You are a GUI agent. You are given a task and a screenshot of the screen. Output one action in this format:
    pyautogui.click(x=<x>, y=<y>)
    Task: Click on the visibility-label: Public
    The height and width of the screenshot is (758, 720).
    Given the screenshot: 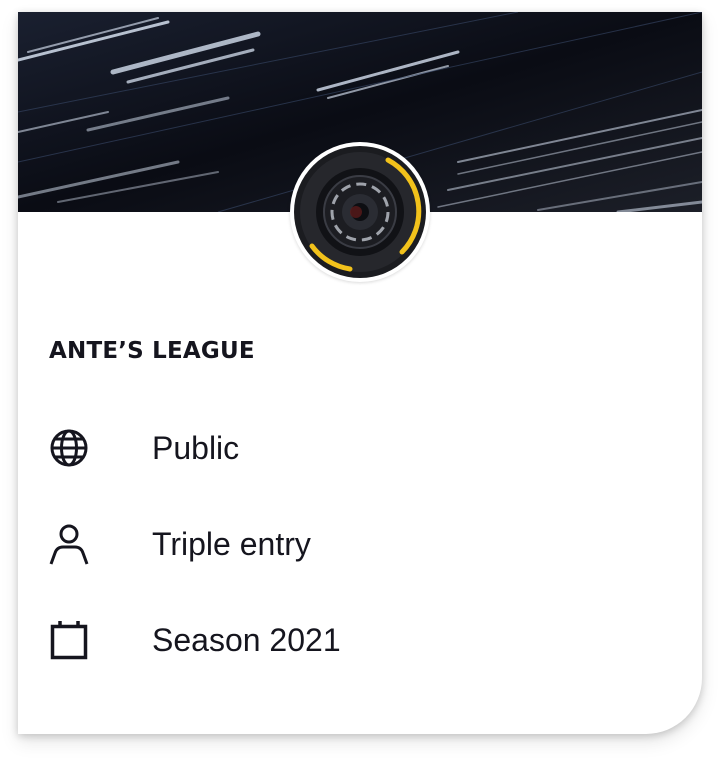 What is the action you would take?
    pyautogui.click(x=196, y=447)
    